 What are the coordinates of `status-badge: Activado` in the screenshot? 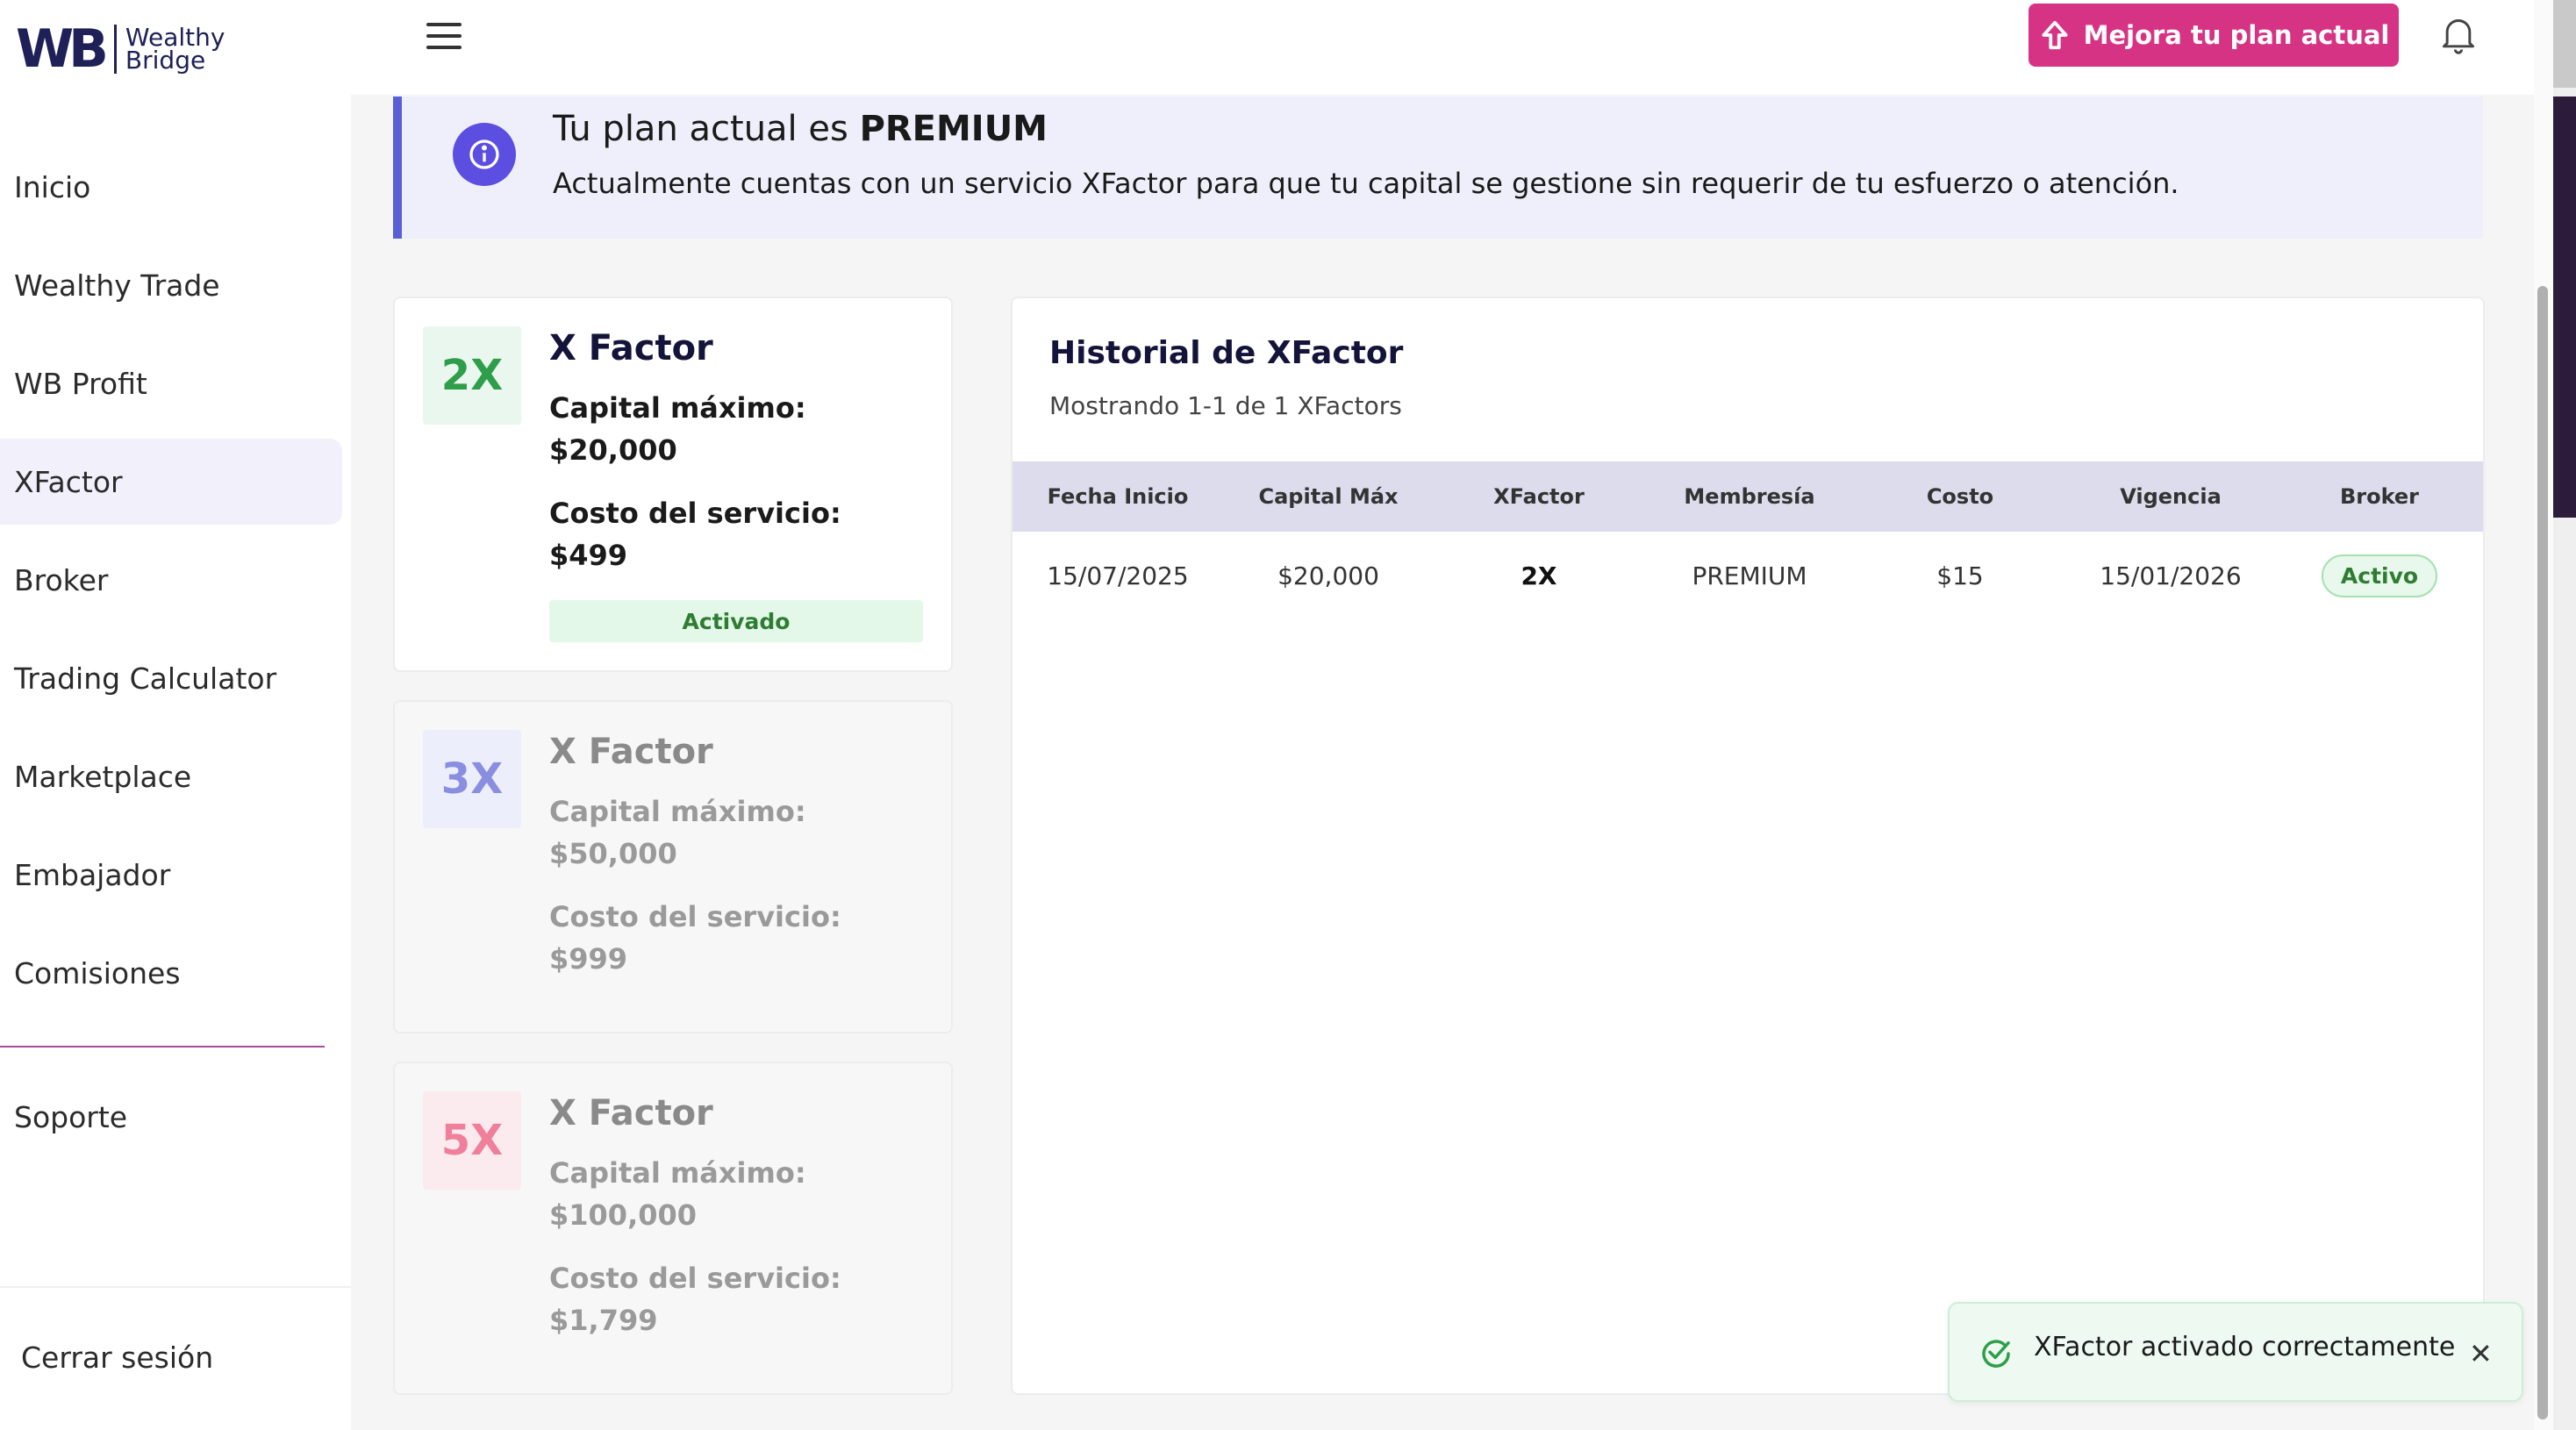 It's located at (736, 621).